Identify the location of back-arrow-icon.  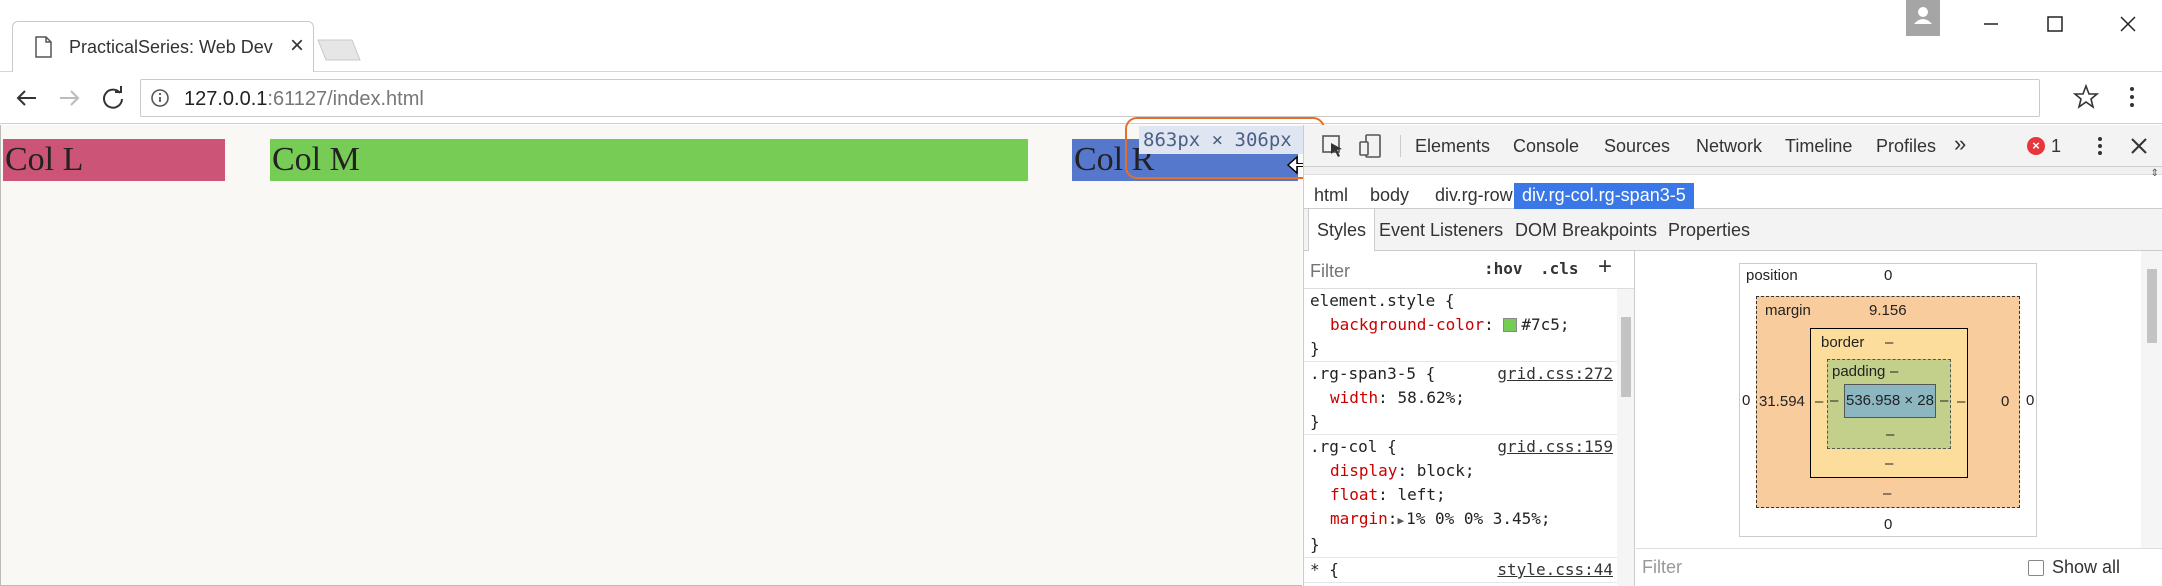
(27, 98).